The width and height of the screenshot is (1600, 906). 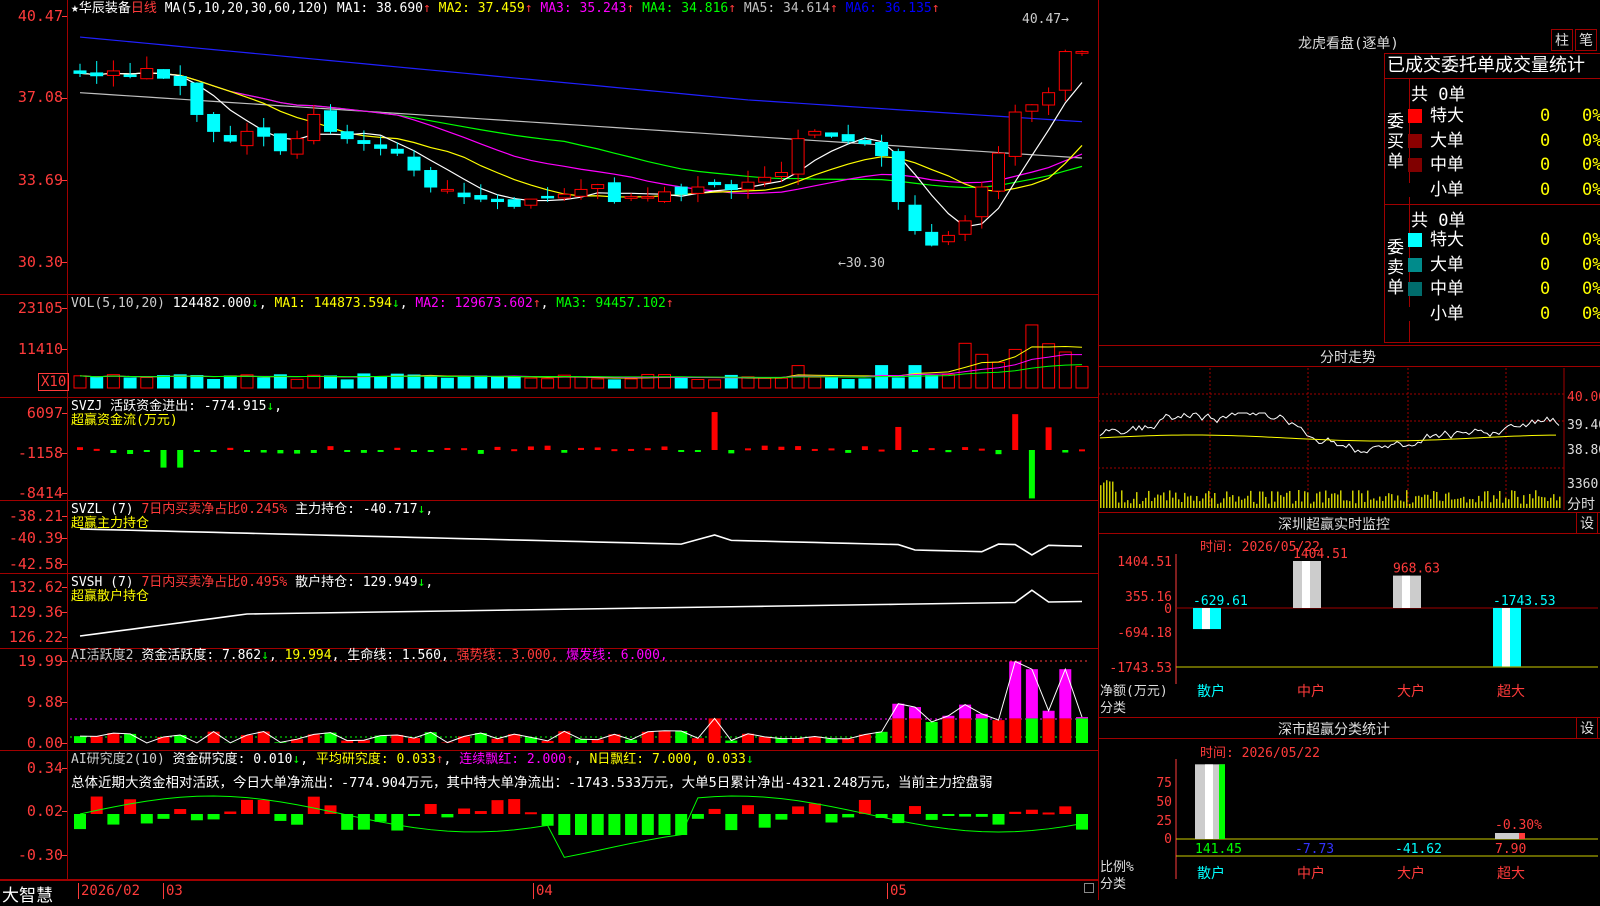 I want to click on ma6-line, so click(x=581, y=79).